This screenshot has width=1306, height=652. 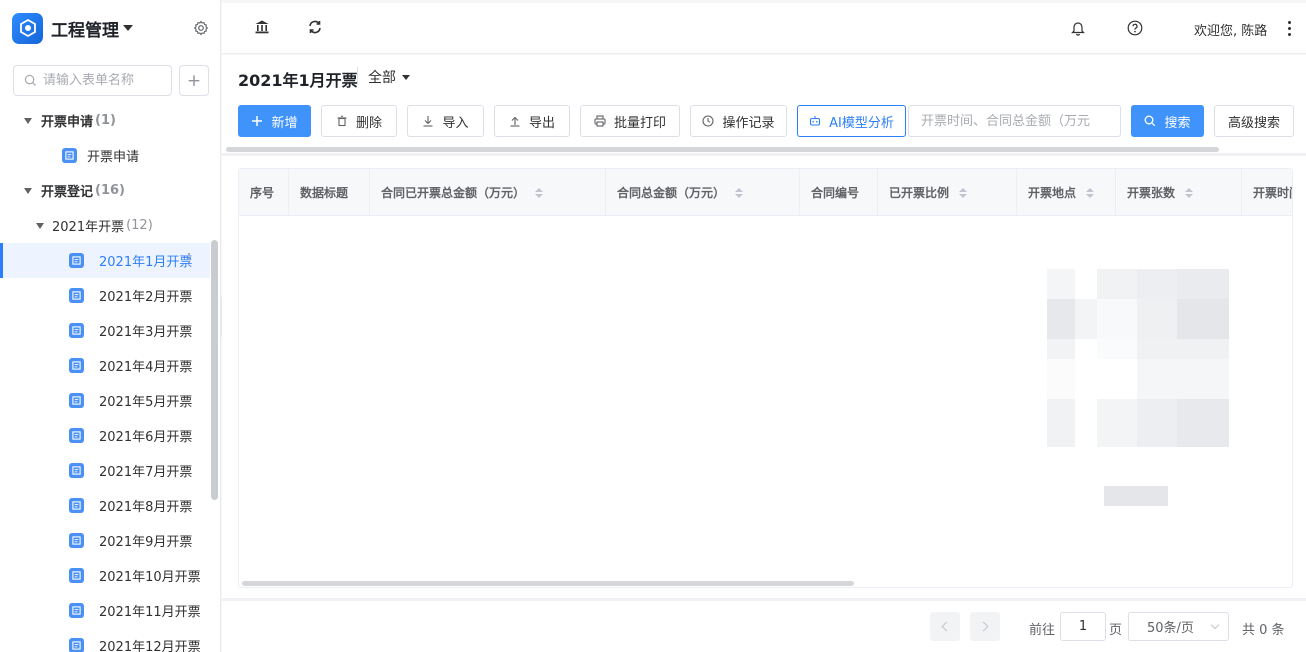 What do you see at coordinates (708, 121) in the screenshot?
I see `clock-icon` at bounding box center [708, 121].